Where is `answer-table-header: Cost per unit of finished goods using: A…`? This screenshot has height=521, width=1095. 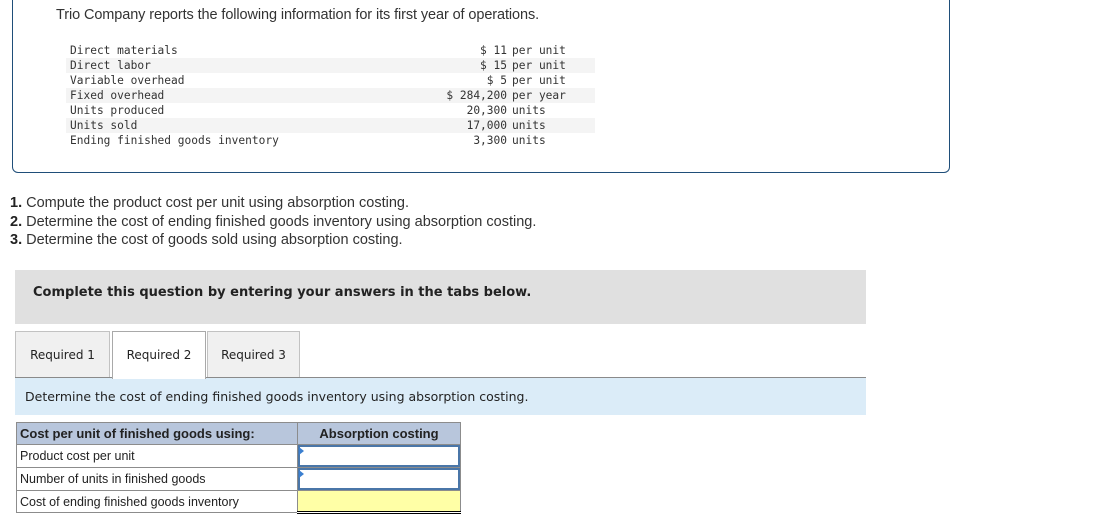 answer-table-header: Cost per unit of finished goods using: A… is located at coordinates (238, 433).